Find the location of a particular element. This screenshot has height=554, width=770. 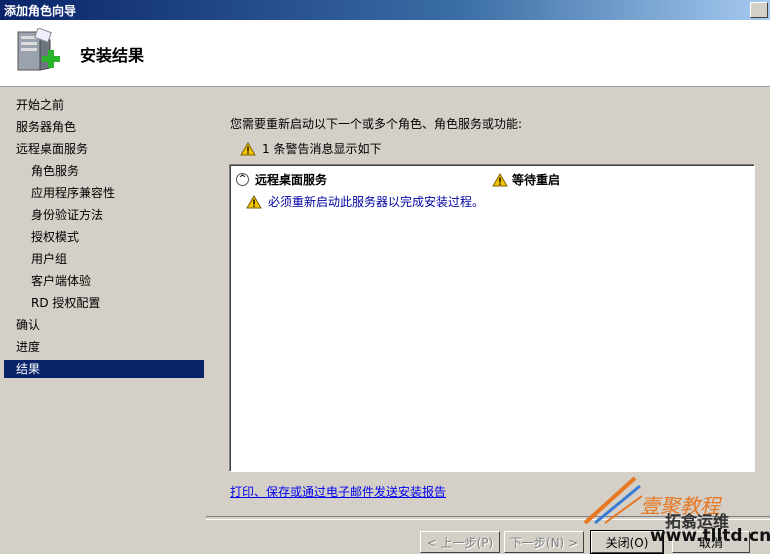

nav-item-client-experience: 客户端体验 is located at coordinates (104, 281).